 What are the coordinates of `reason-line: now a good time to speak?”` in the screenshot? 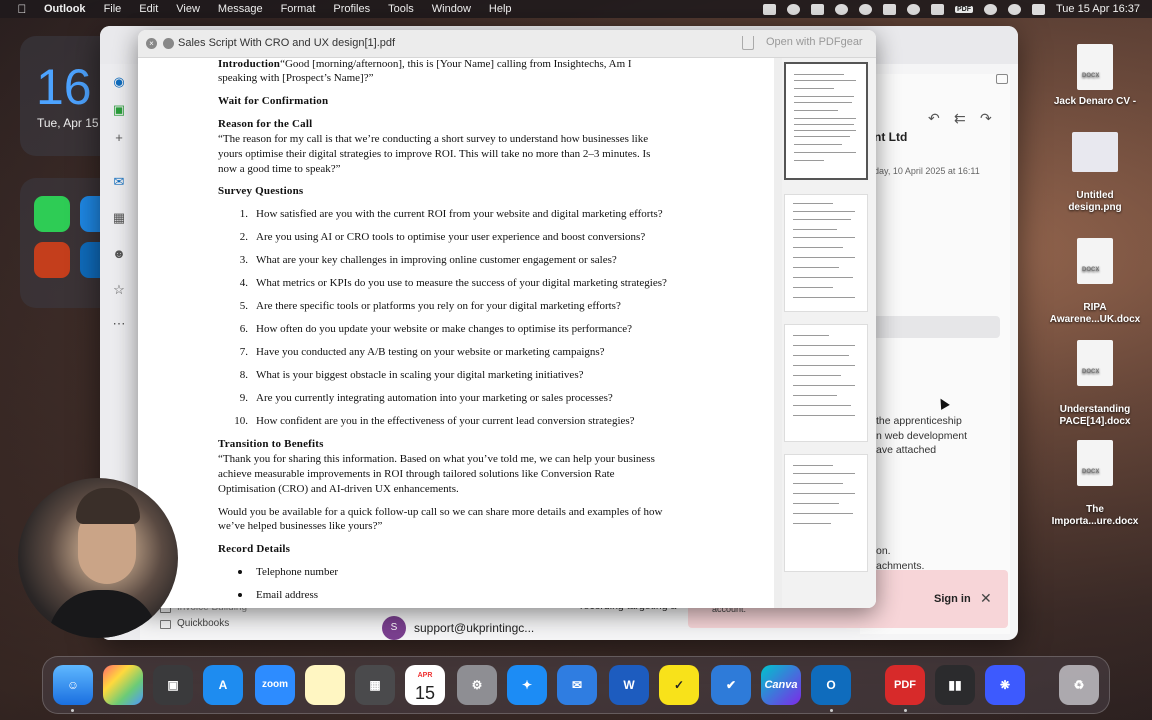 It's located at (279, 169).